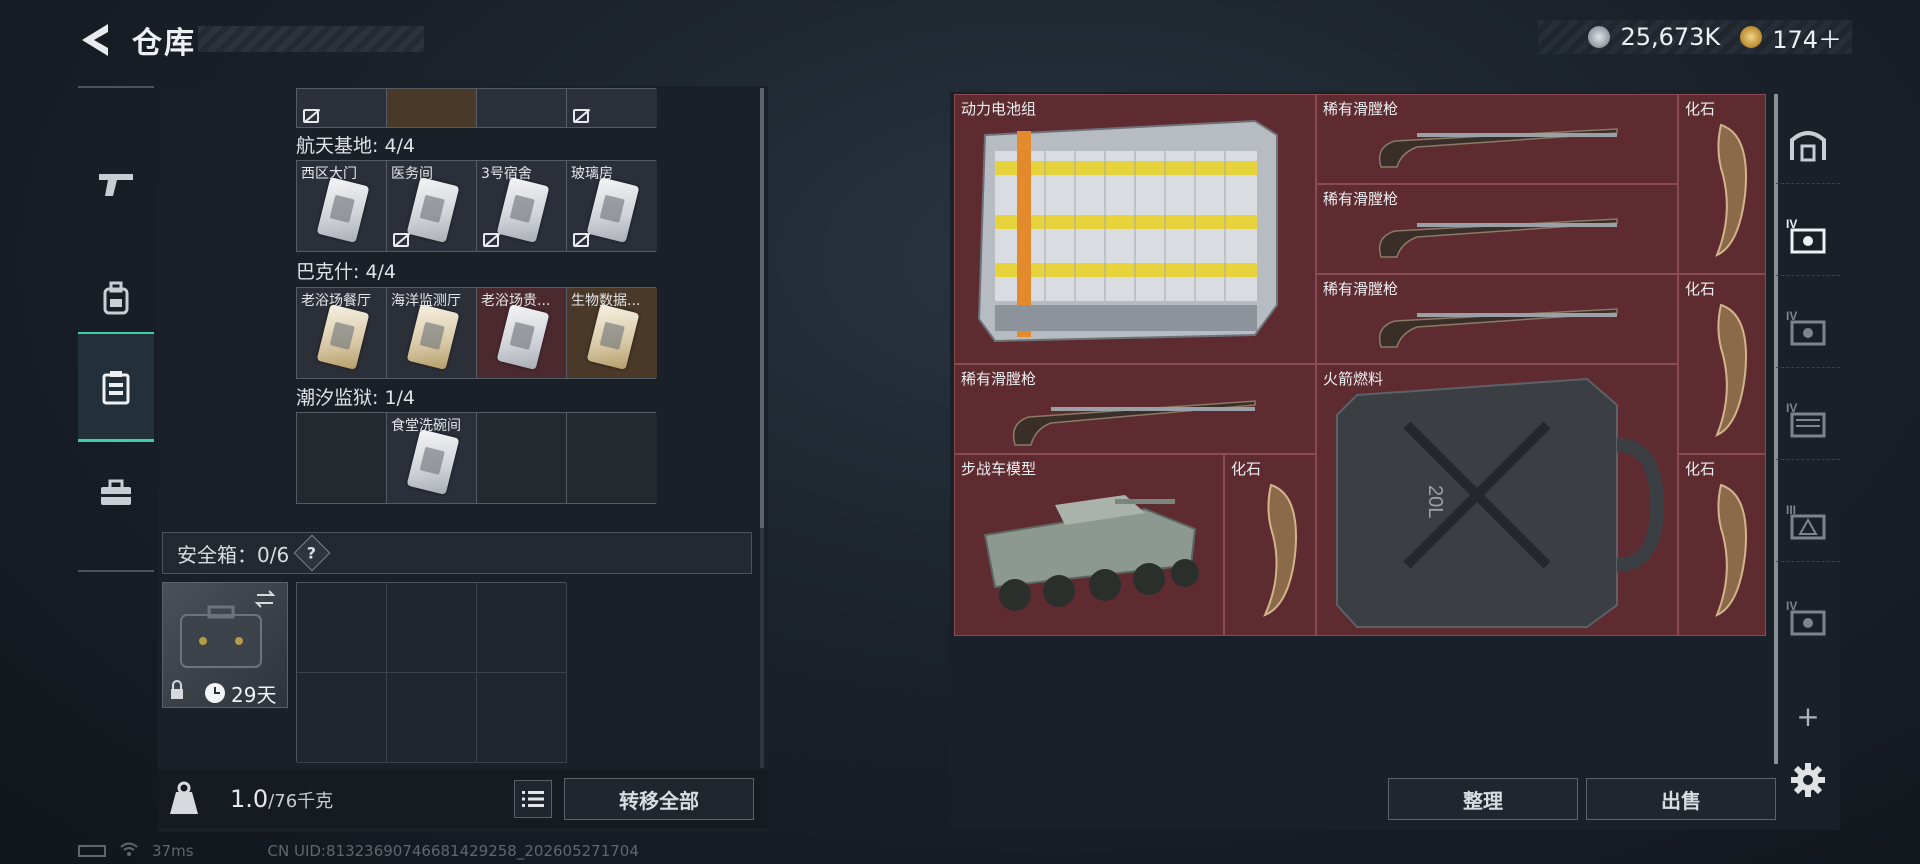  Describe the element at coordinates (116, 298) in the screenshot. I see `backpack-icon` at that location.